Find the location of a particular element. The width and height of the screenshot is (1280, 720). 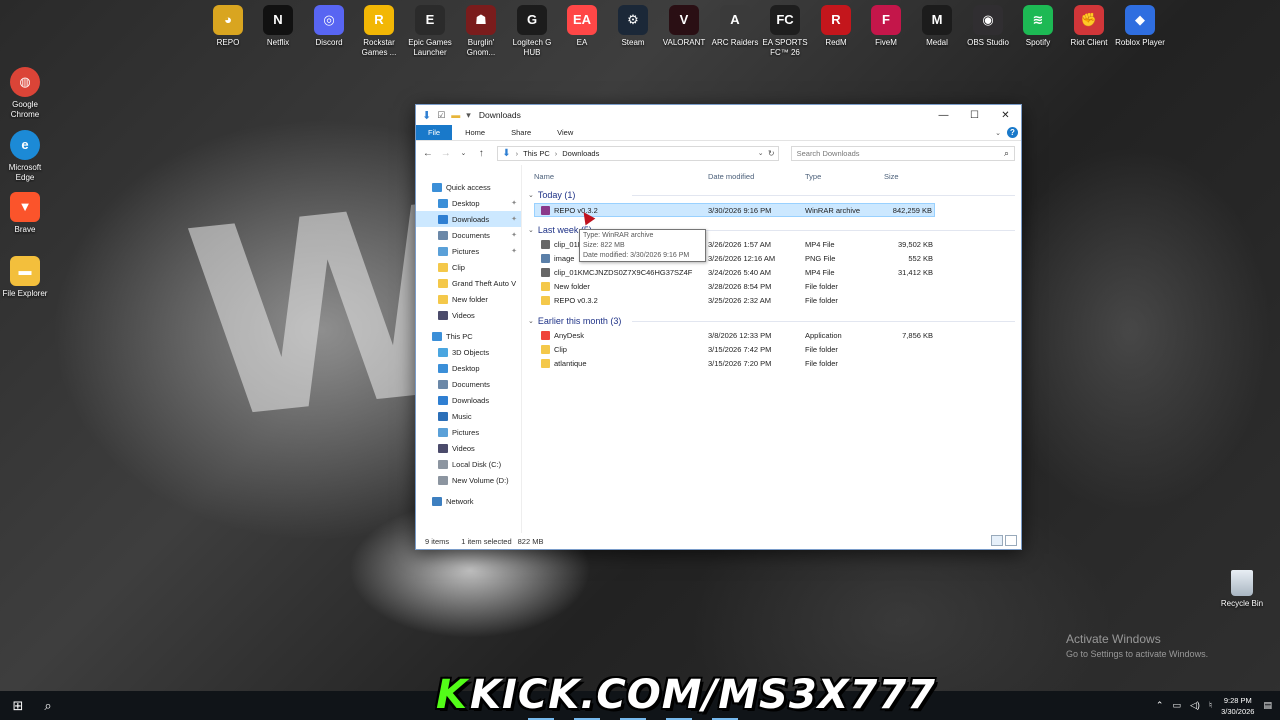

nav-item-new-volume-d: New Volume (D:) is located at coordinates (468, 480).